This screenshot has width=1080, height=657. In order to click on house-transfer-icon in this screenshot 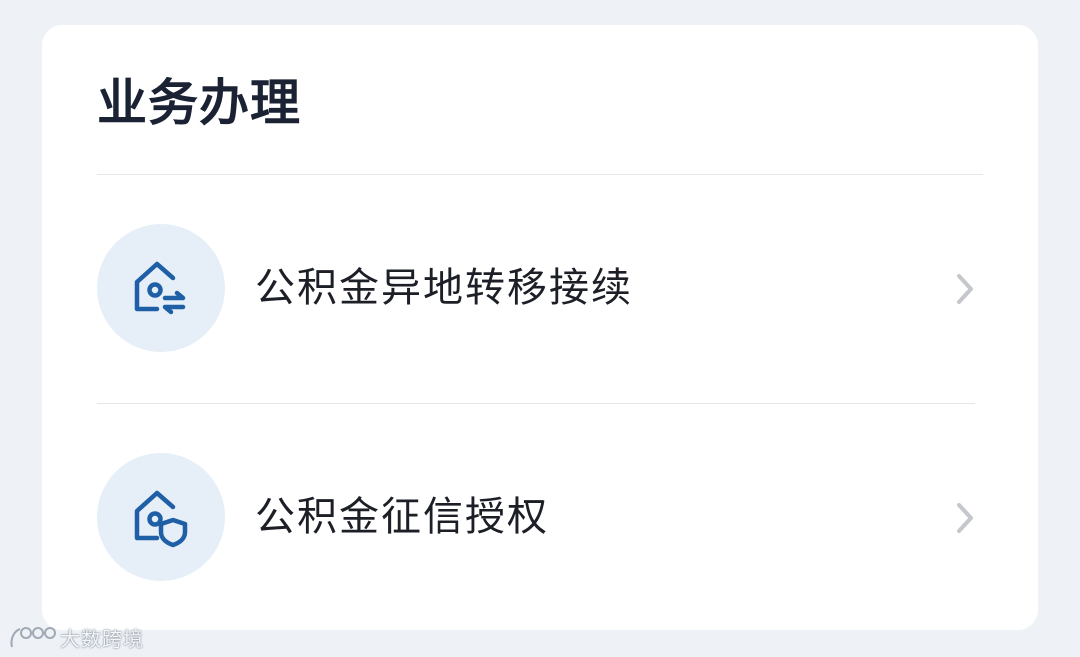, I will do `click(161, 288)`.